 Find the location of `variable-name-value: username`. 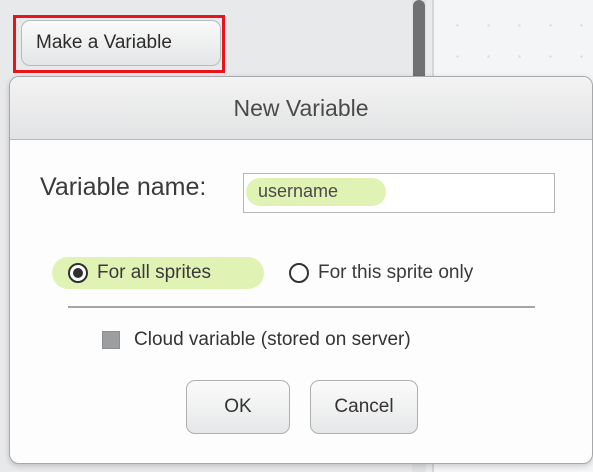

variable-name-value: username is located at coordinates (298, 191).